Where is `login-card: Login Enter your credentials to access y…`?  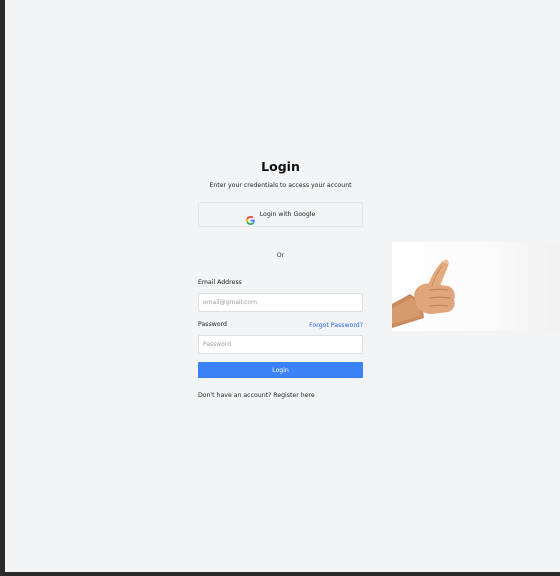
login-card: Login Enter your credentials to access y… is located at coordinates (280, 274).